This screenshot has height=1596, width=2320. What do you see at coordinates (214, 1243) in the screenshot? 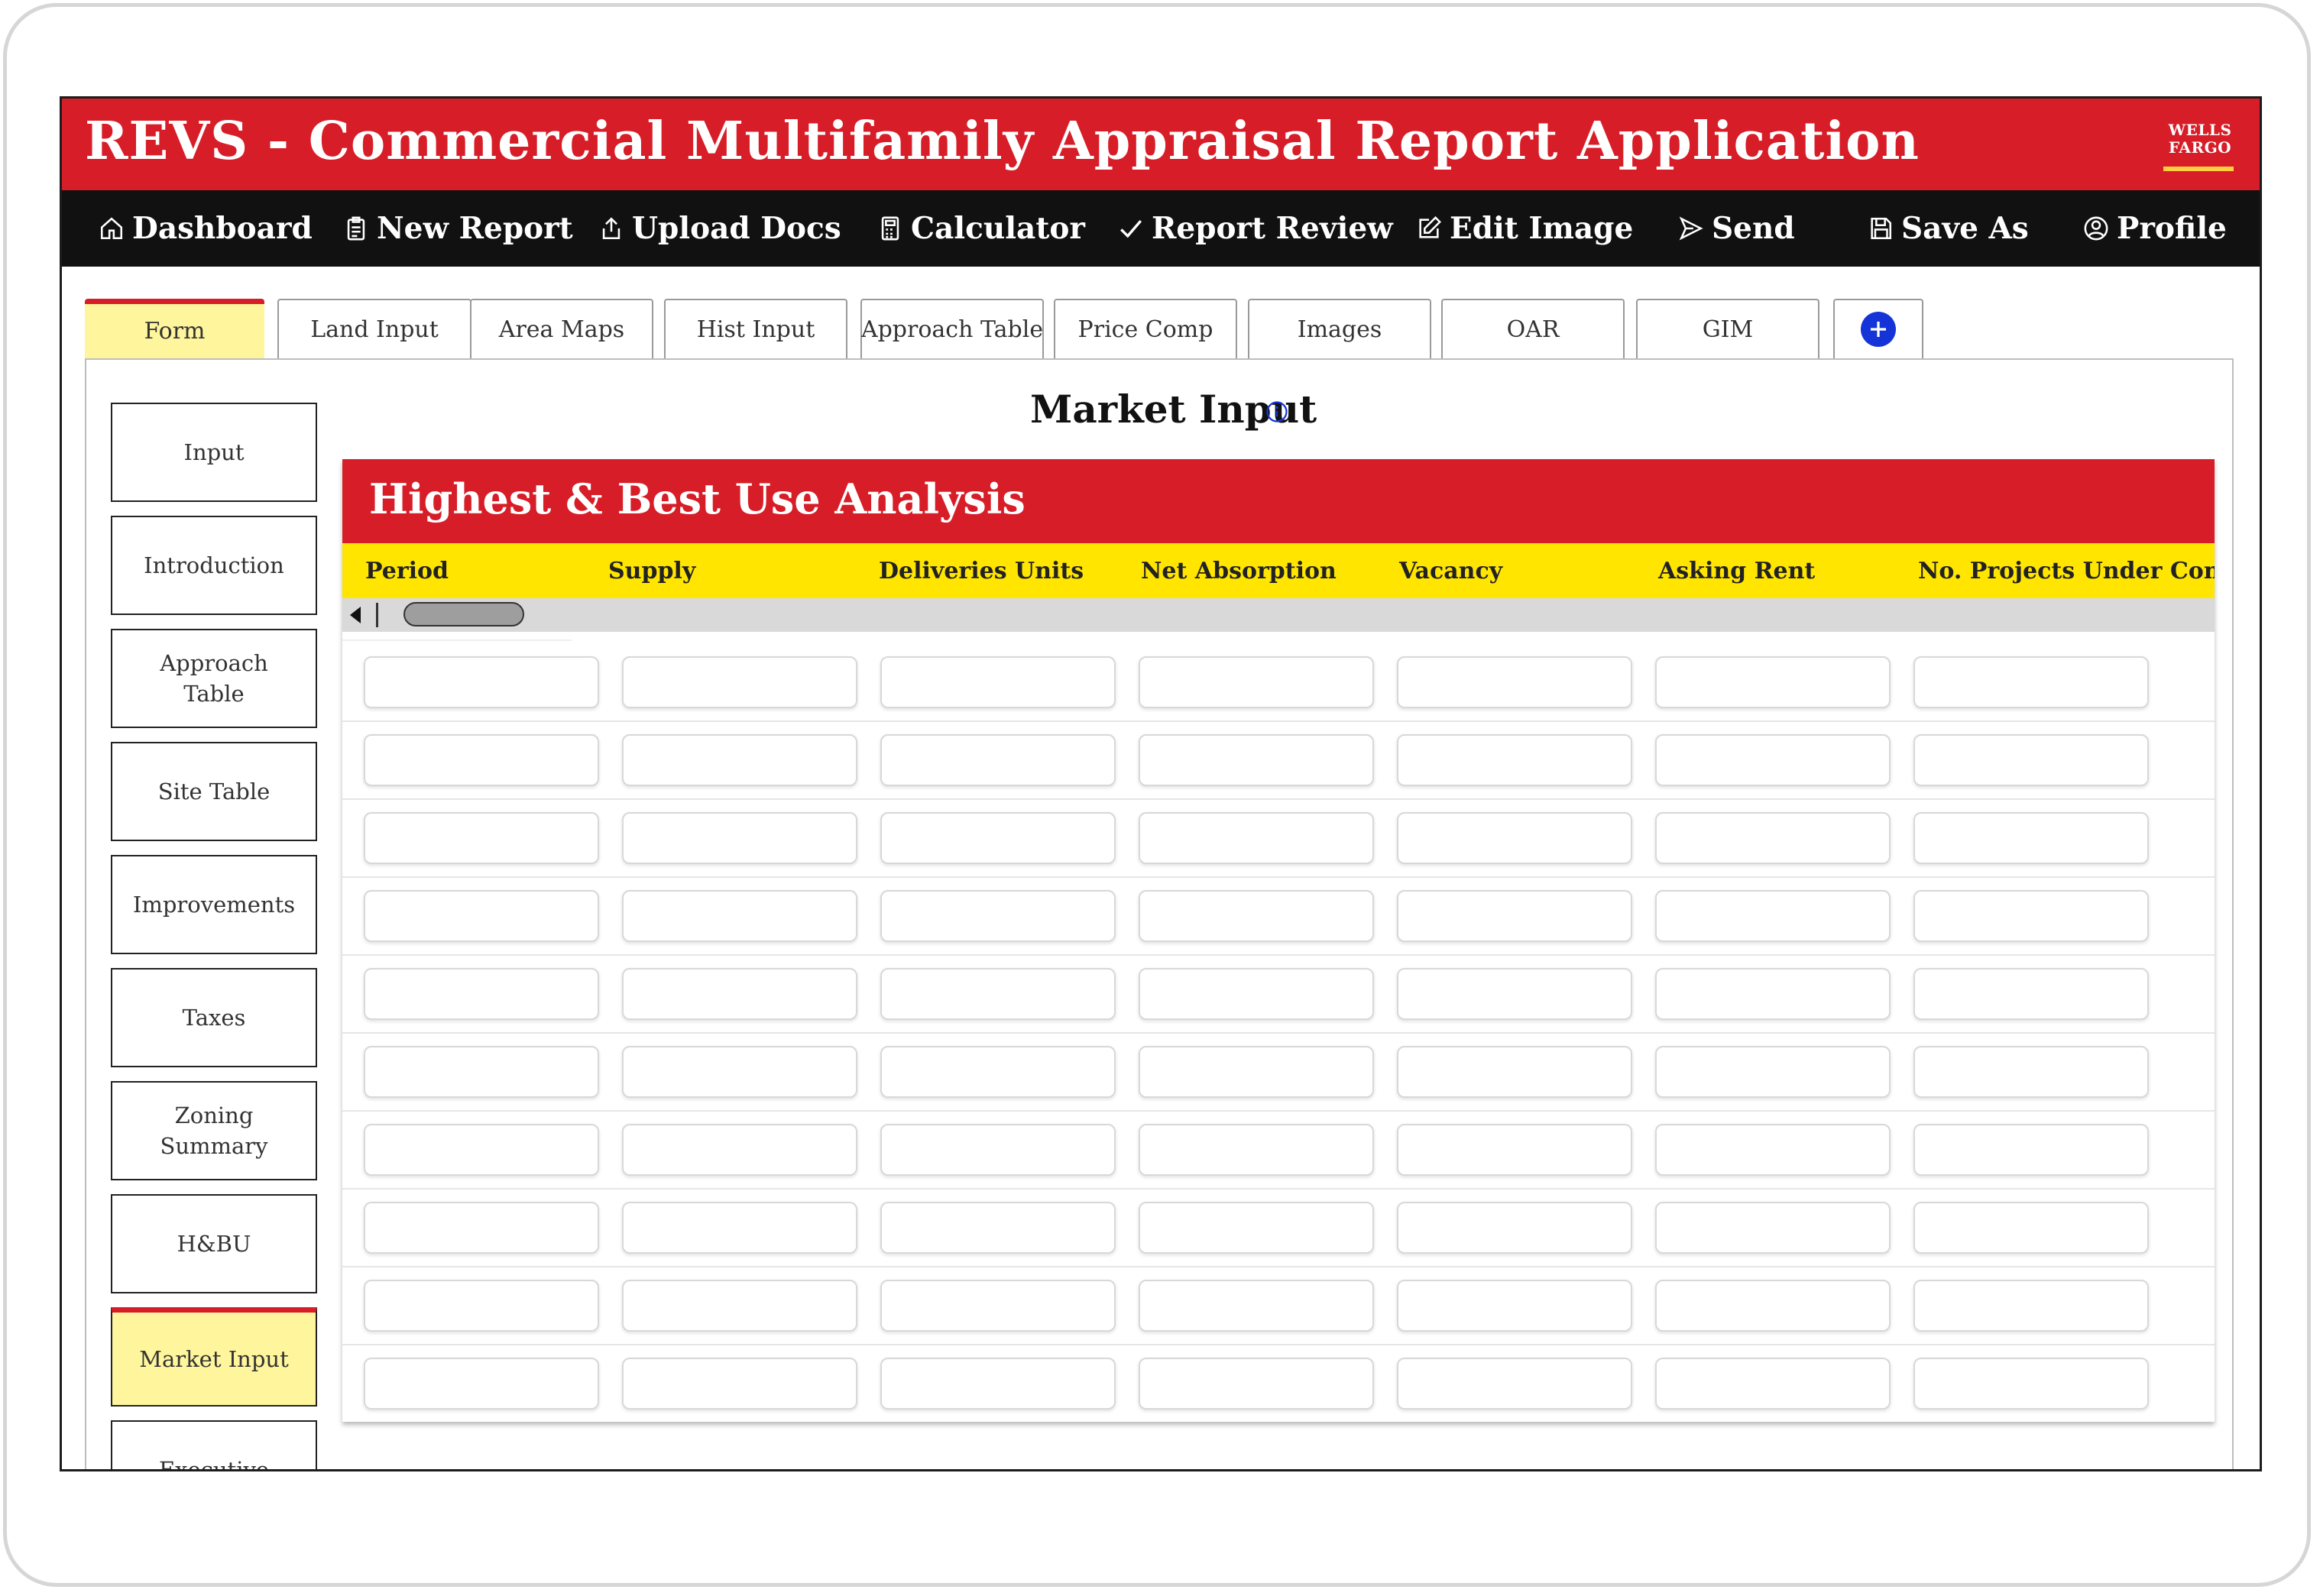
I see `sidebar-item-hbu: H&BU` at bounding box center [214, 1243].